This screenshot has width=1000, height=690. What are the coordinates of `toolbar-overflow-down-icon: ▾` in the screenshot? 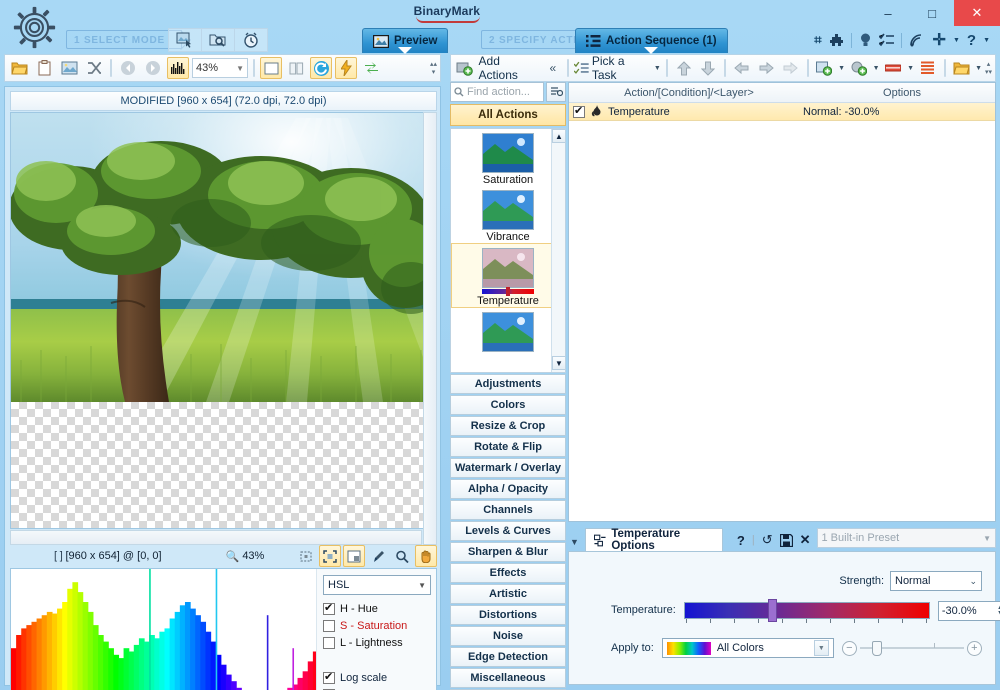 It's located at (434, 72).